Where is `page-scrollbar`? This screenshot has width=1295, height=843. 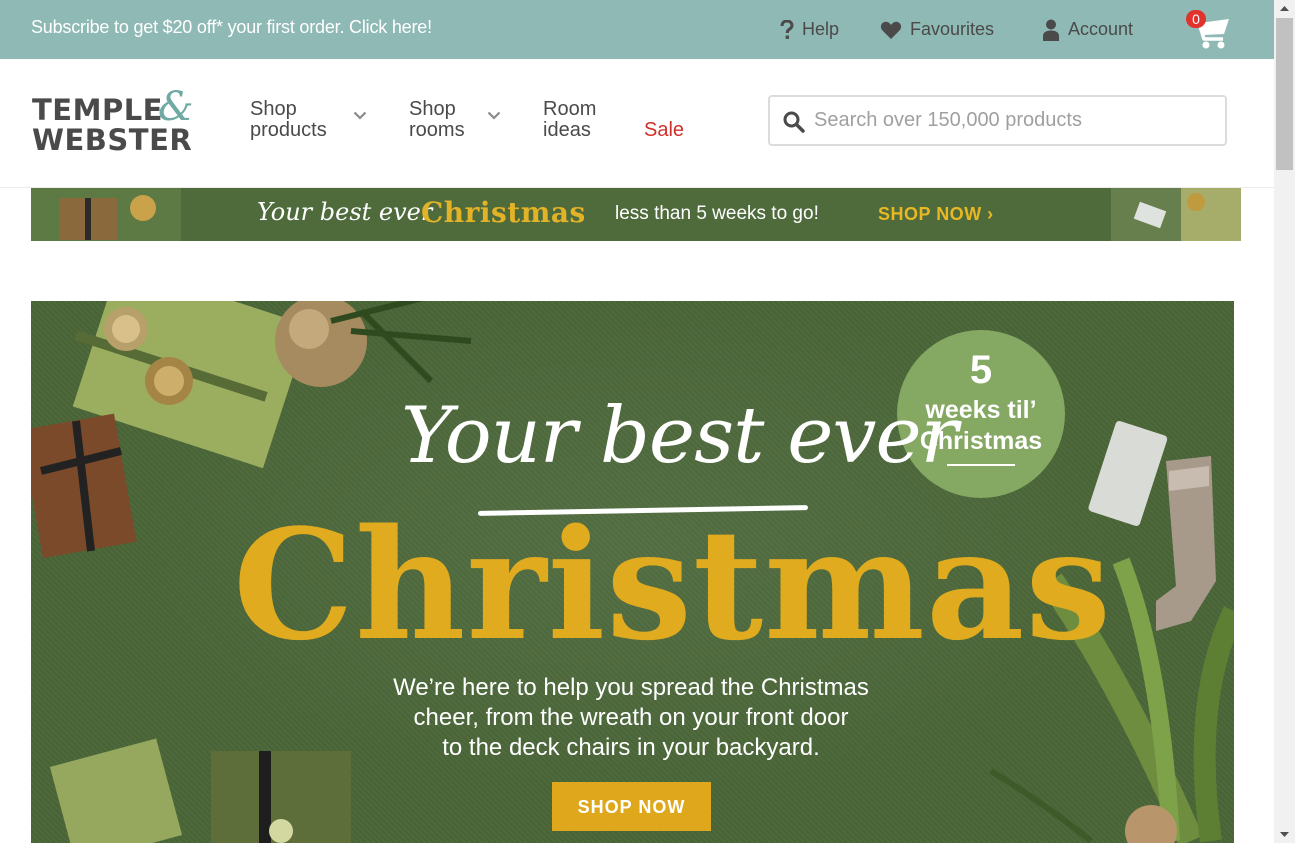
page-scrollbar is located at coordinates (1284, 421).